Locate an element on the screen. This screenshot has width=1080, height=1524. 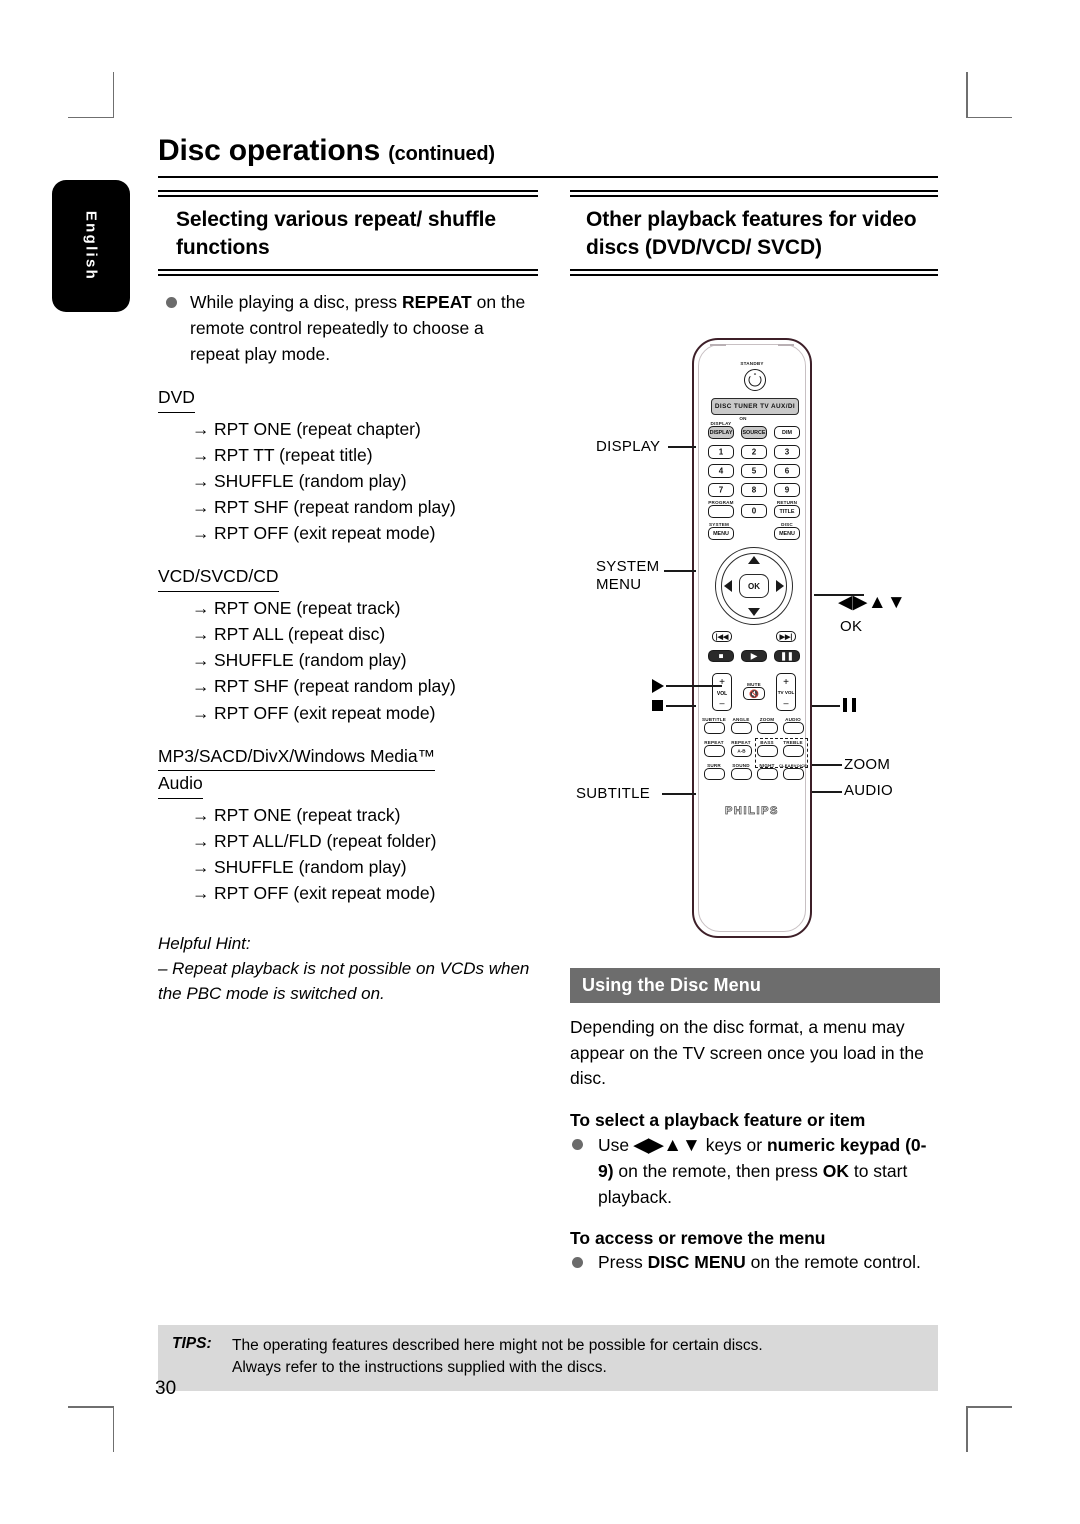
disc-menu-button-text: MENU is located at coordinates (787, 533).